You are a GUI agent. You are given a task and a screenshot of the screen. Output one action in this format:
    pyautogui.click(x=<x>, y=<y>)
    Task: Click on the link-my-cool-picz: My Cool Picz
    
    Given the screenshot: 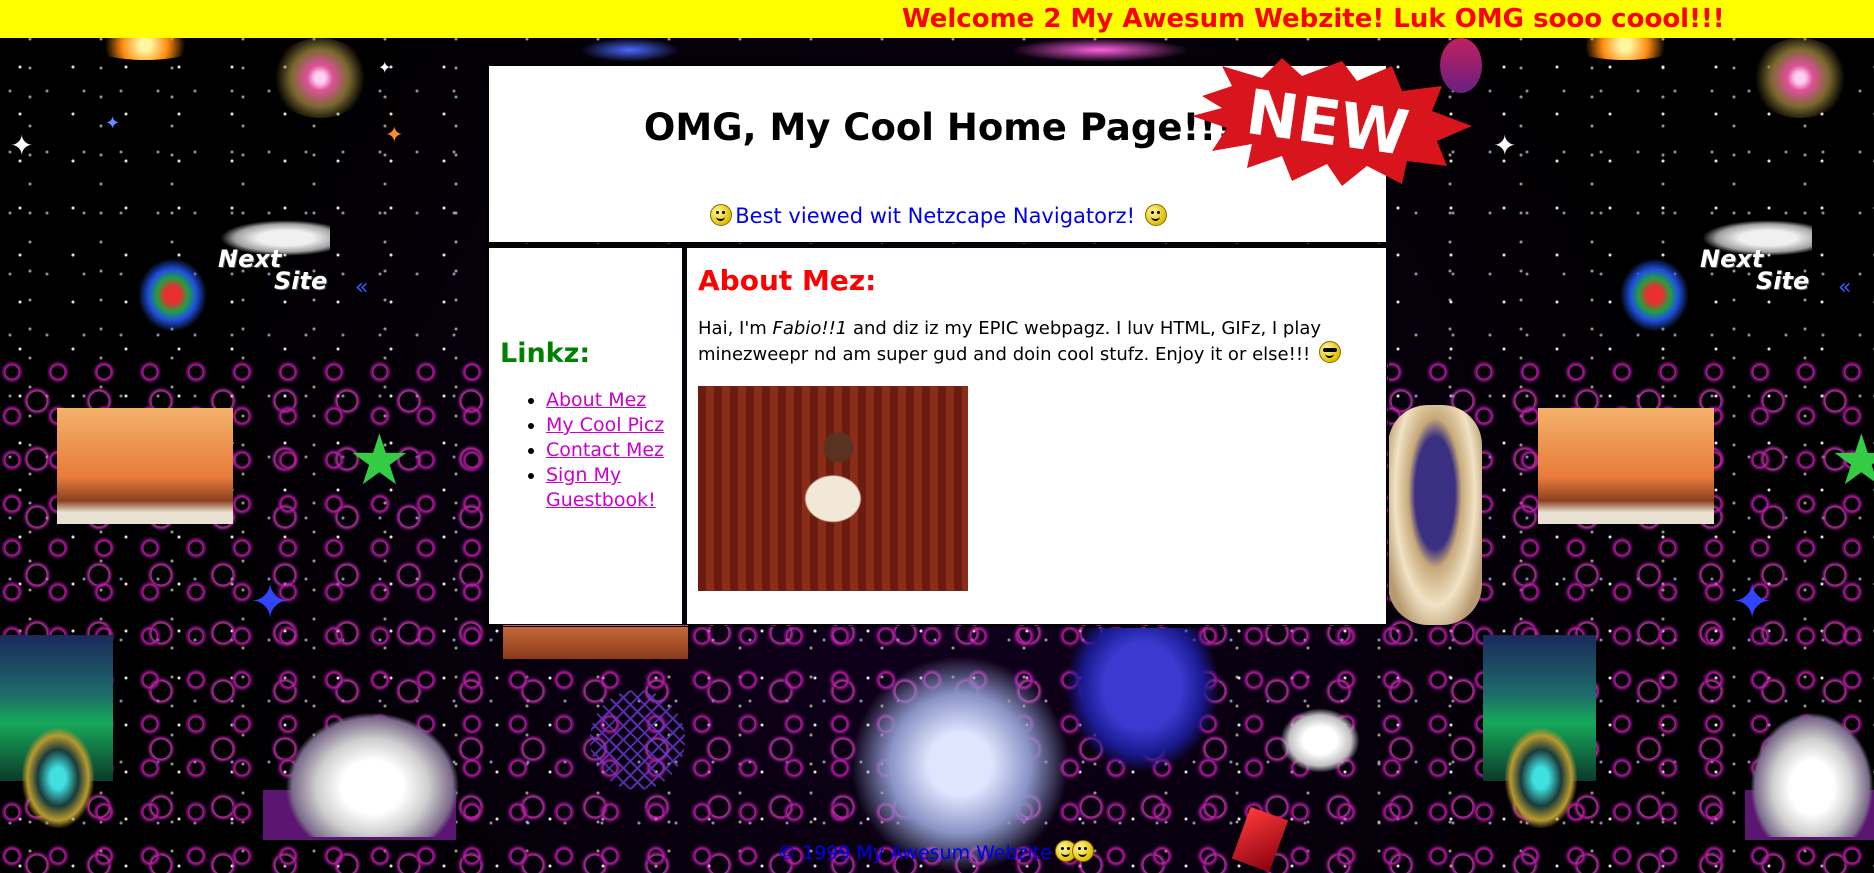 What is the action you would take?
    pyautogui.click(x=605, y=425)
    